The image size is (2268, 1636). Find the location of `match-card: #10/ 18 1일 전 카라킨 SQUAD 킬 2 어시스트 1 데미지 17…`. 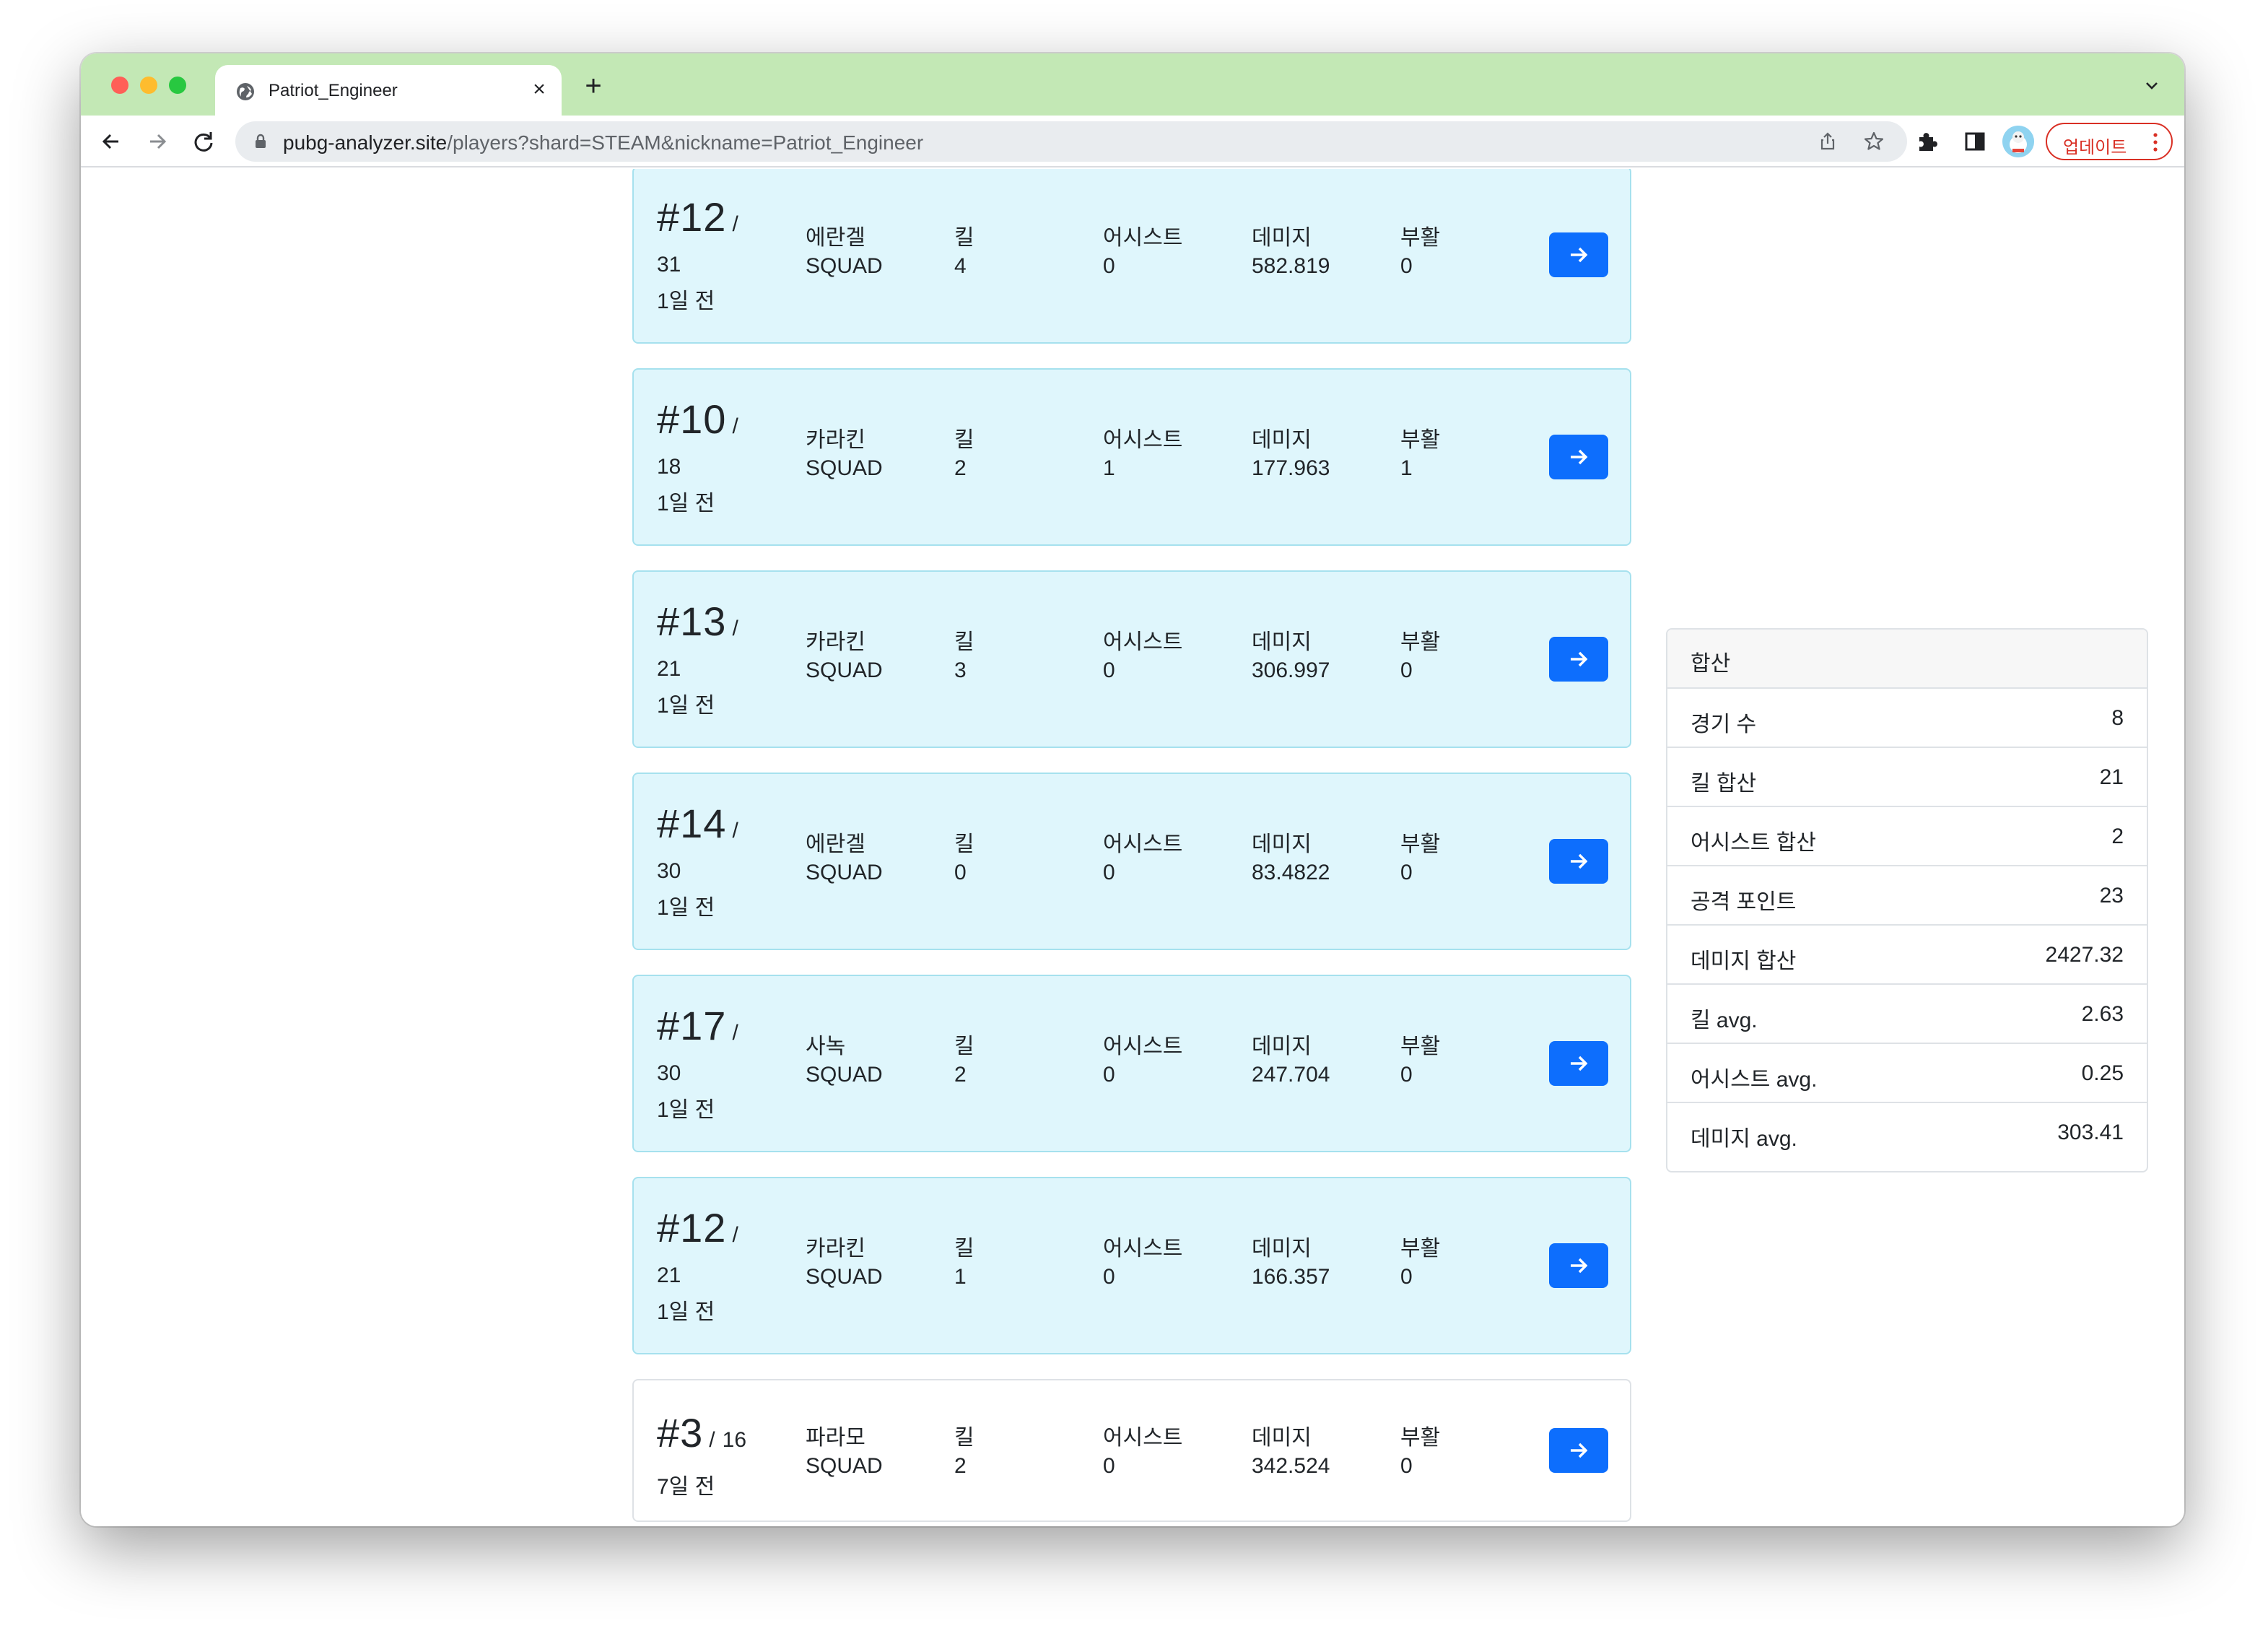

match-card: #10/ 18 1일 전 카라킨 SQUAD 킬 2 어시스트 1 데미지 17… is located at coordinates (1131, 457).